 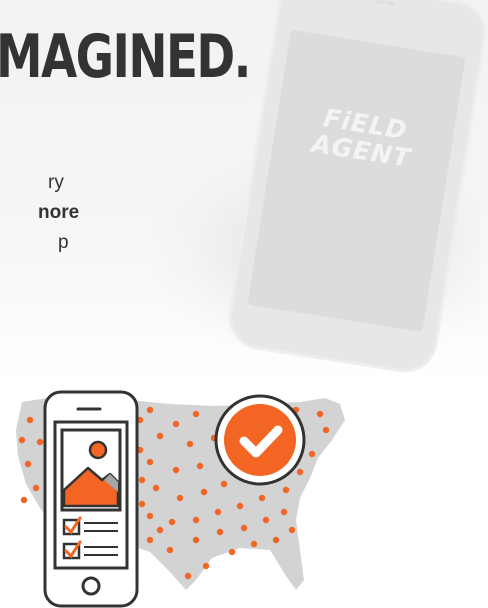 I want to click on smartphone-icon, so click(x=91, y=499).